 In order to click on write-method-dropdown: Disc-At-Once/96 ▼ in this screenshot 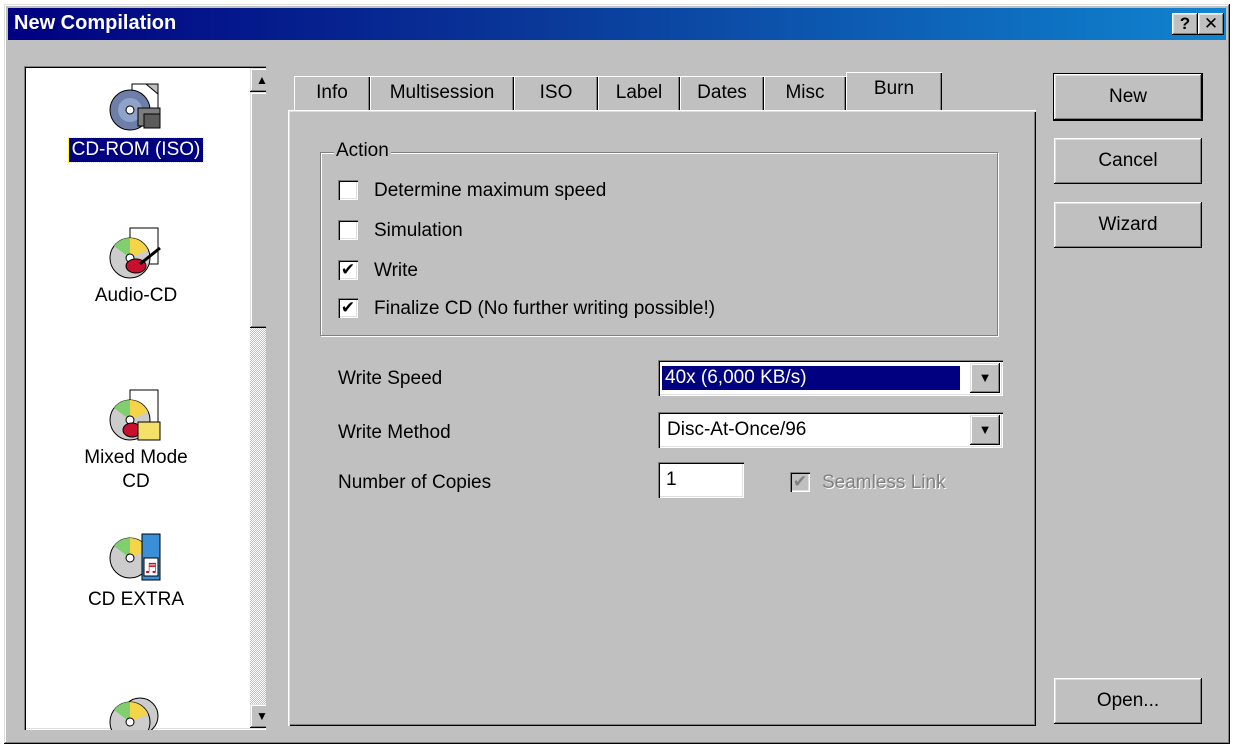, I will do `click(830, 430)`.